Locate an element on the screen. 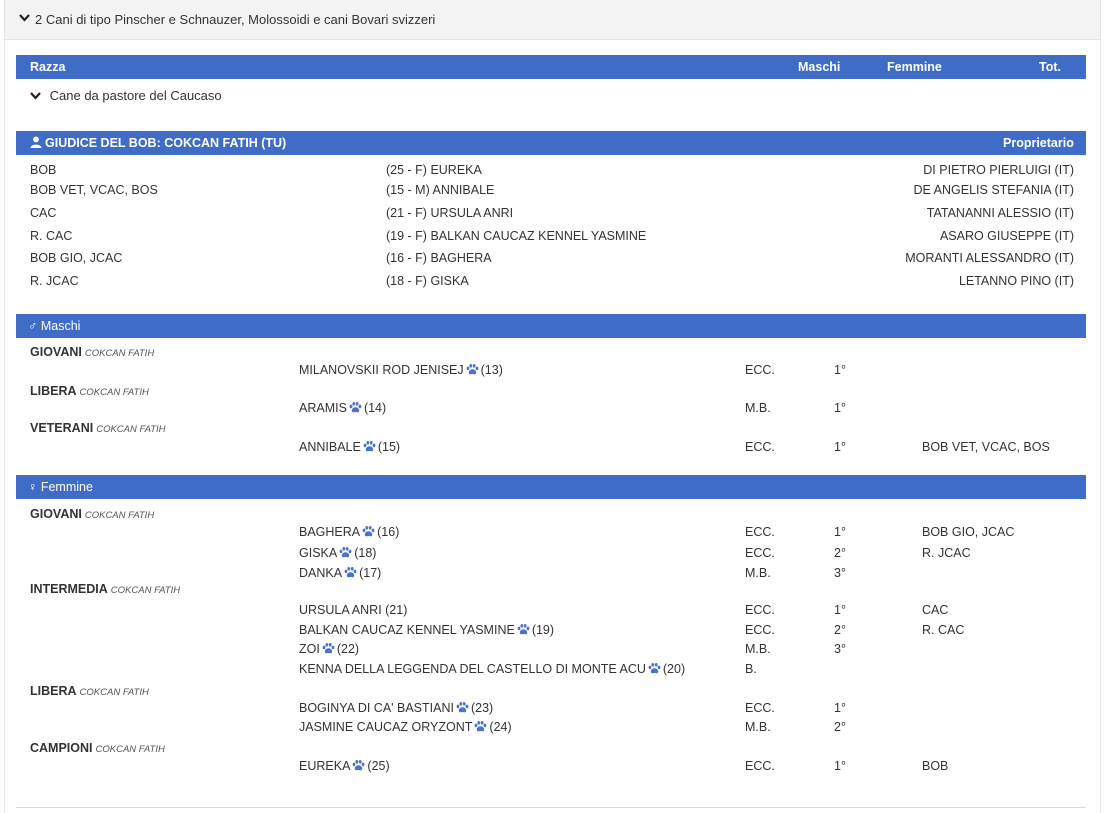 Image resolution: width=1105 pixels, height=813 pixels. breed-row: Cane da pastore del Caucaso is located at coordinates (126, 95).